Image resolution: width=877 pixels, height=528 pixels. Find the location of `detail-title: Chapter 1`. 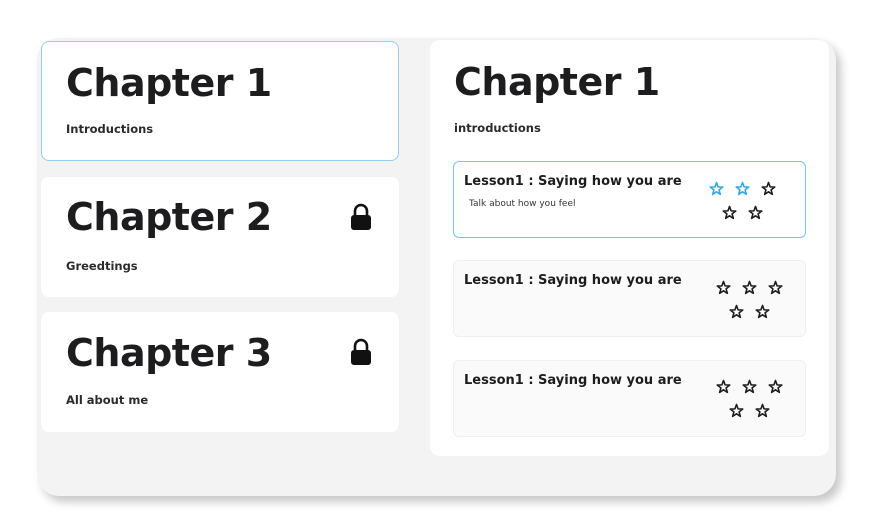

detail-title: Chapter 1 is located at coordinates (557, 82).